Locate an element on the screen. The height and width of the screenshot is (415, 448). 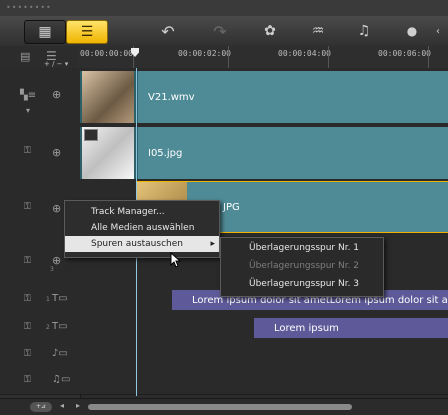
menu-item-swap-tracks: Spuren austauschen ▸ is located at coordinates (142, 244).